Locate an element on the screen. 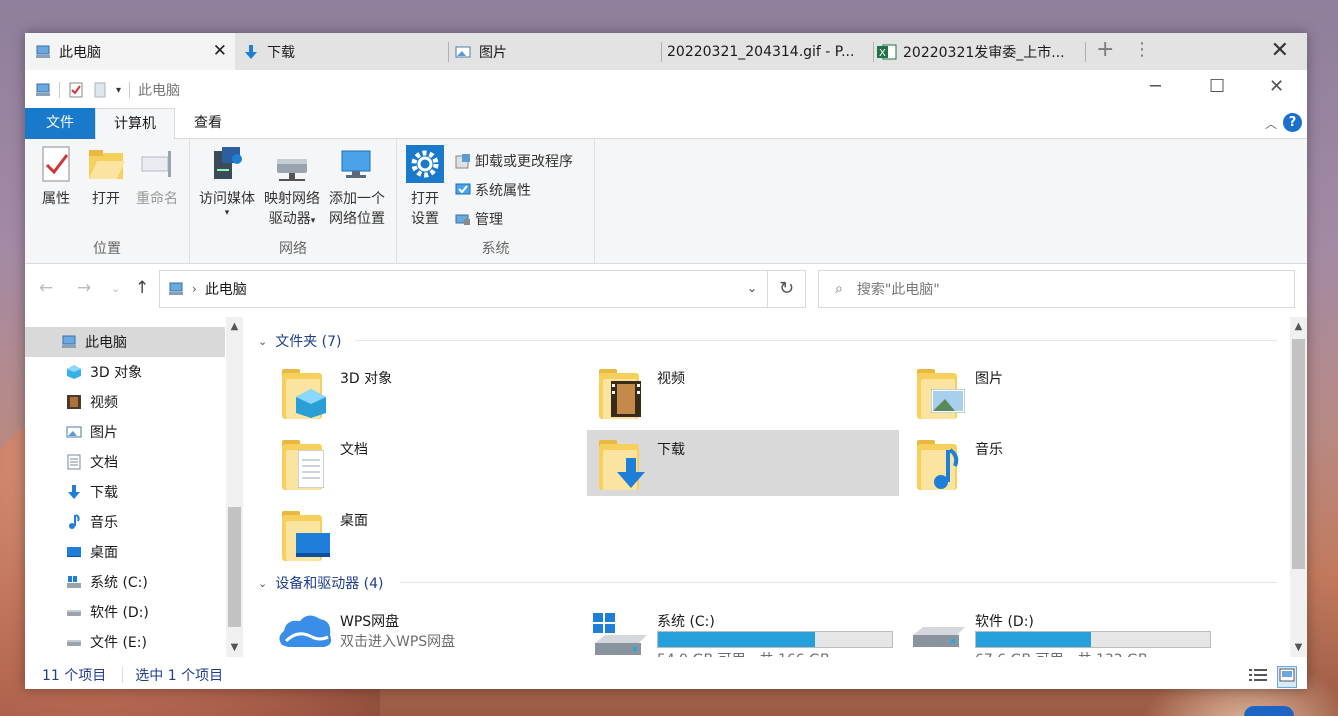  tab-downloads: 下载 is located at coordinates (343, 51).